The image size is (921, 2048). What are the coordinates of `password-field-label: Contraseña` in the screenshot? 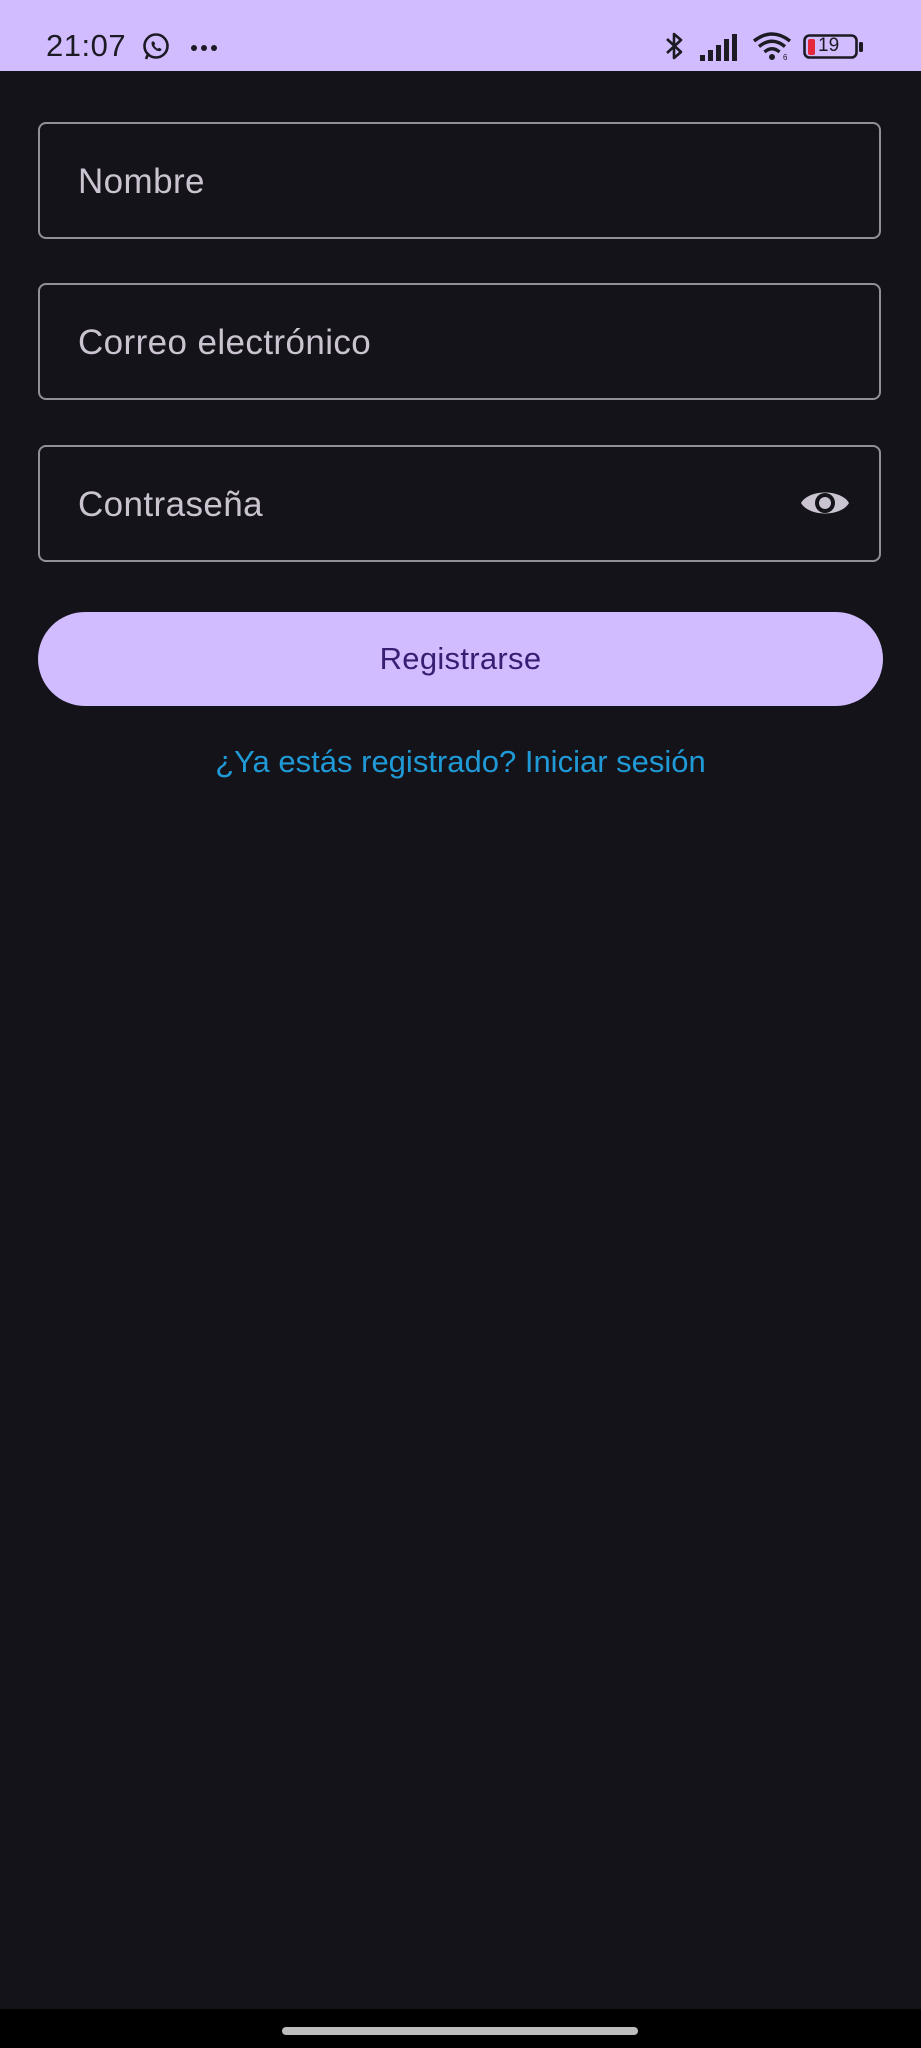 It's located at (170, 504).